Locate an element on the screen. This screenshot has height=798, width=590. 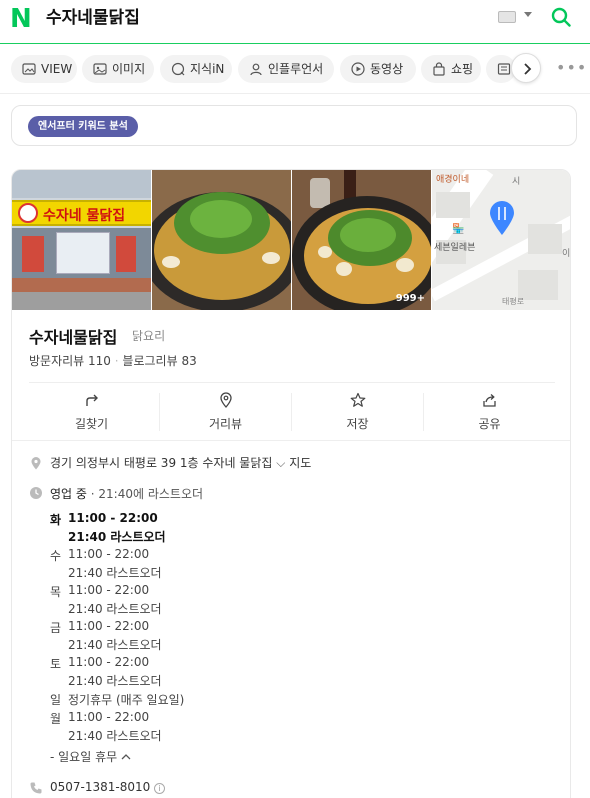
search-query: 수자네물닭집 is located at coordinates (93, 18).